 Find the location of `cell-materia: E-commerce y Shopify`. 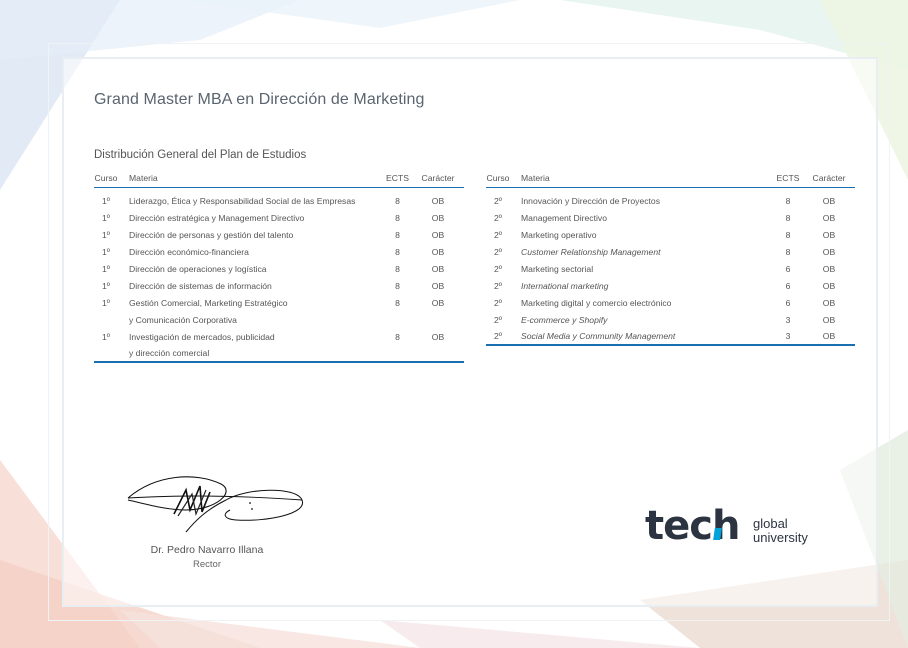

cell-materia: E-commerce y Shopify is located at coordinates (564, 319).